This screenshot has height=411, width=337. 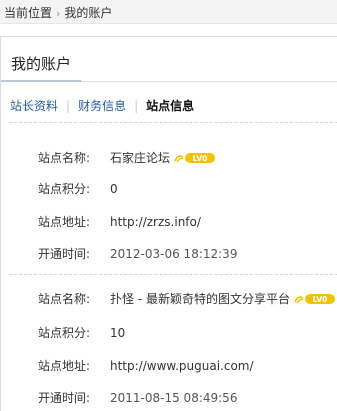 I want to click on site-name-value: 扑怪 - 最新颖奇特的图文分享平台, so click(x=200, y=299).